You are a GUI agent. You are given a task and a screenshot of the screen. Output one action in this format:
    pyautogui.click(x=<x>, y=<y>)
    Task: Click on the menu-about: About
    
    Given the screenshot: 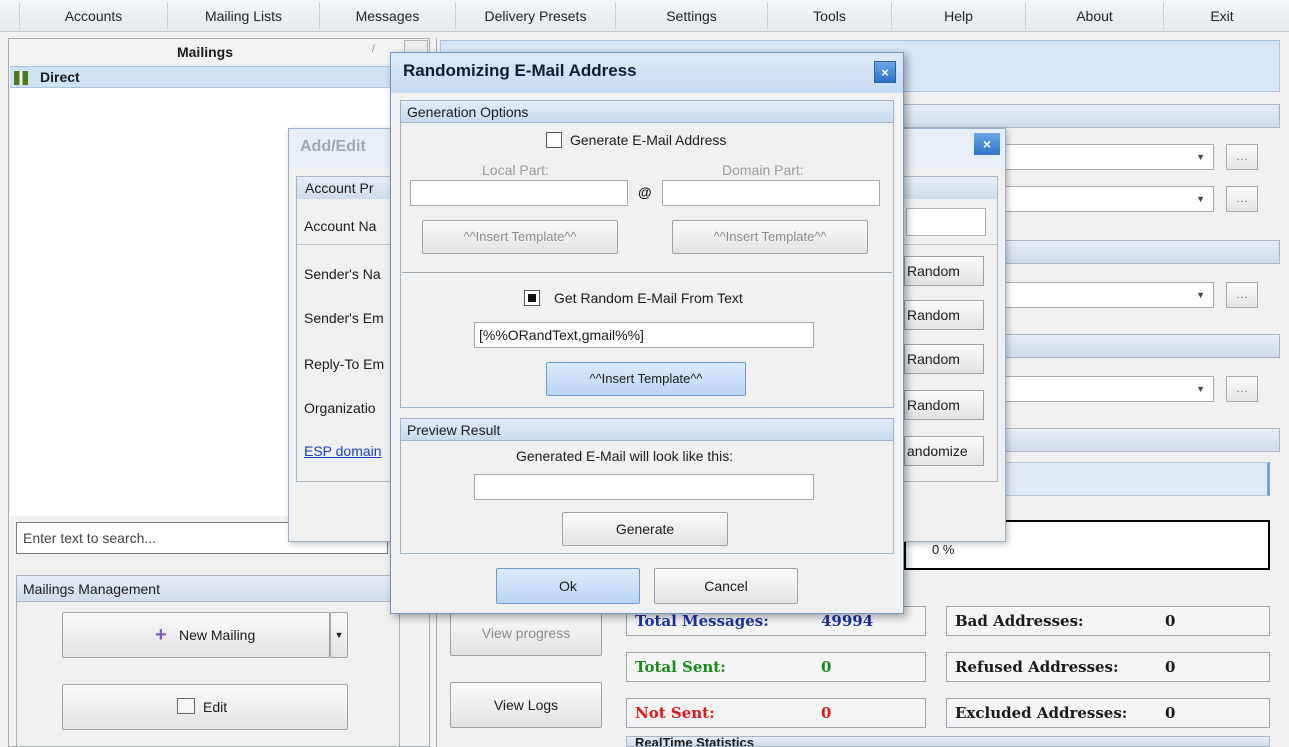 What is the action you would take?
    pyautogui.click(x=1095, y=16)
    